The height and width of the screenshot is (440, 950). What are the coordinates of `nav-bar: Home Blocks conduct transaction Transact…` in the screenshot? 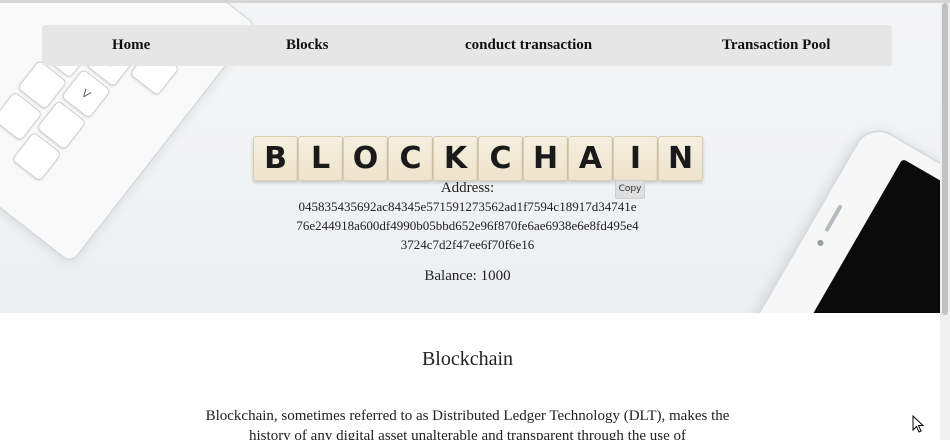 It's located at (467, 45).